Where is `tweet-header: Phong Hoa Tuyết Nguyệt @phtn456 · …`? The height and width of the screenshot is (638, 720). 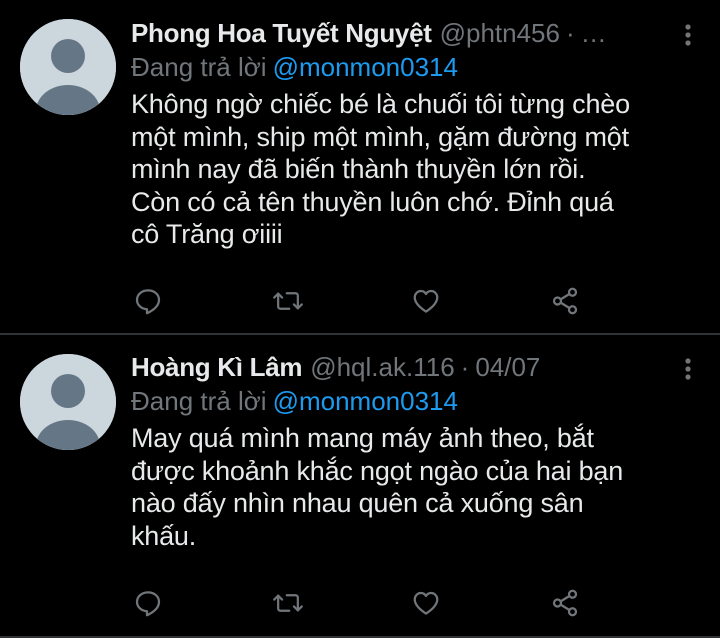 tweet-header: Phong Hoa Tuyết Nguyệt @phtn456 · … is located at coordinates (415, 33).